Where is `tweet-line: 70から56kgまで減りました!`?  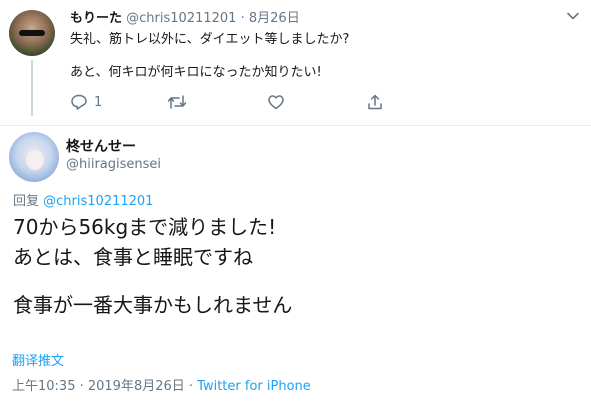 tweet-line: 70から56kgまで減りました! is located at coordinates (145, 227).